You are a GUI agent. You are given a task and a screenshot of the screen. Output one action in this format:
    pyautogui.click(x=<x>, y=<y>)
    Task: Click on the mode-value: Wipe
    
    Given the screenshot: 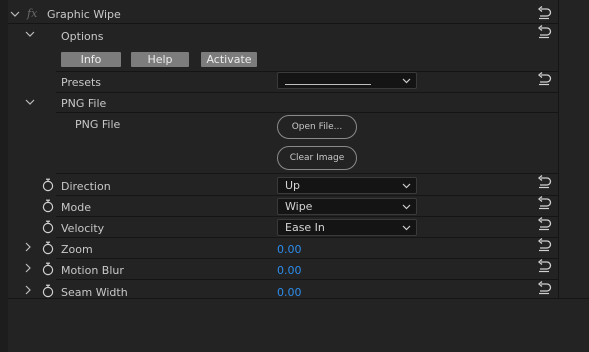 What is the action you would take?
    pyautogui.click(x=299, y=206)
    